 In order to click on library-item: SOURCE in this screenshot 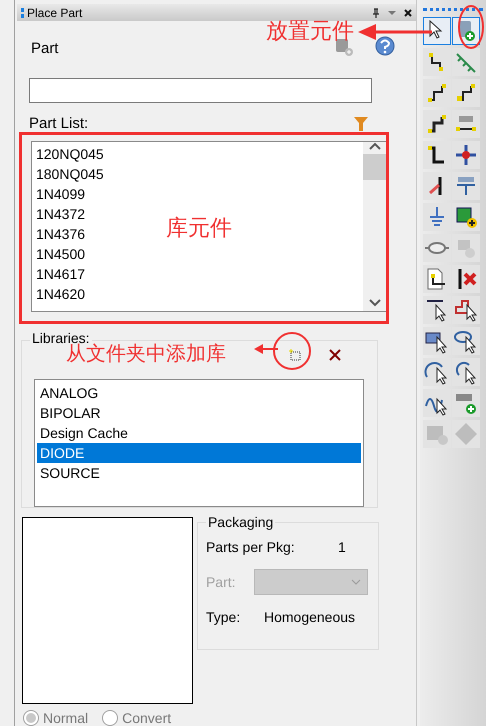, I will do `click(198, 473)`.